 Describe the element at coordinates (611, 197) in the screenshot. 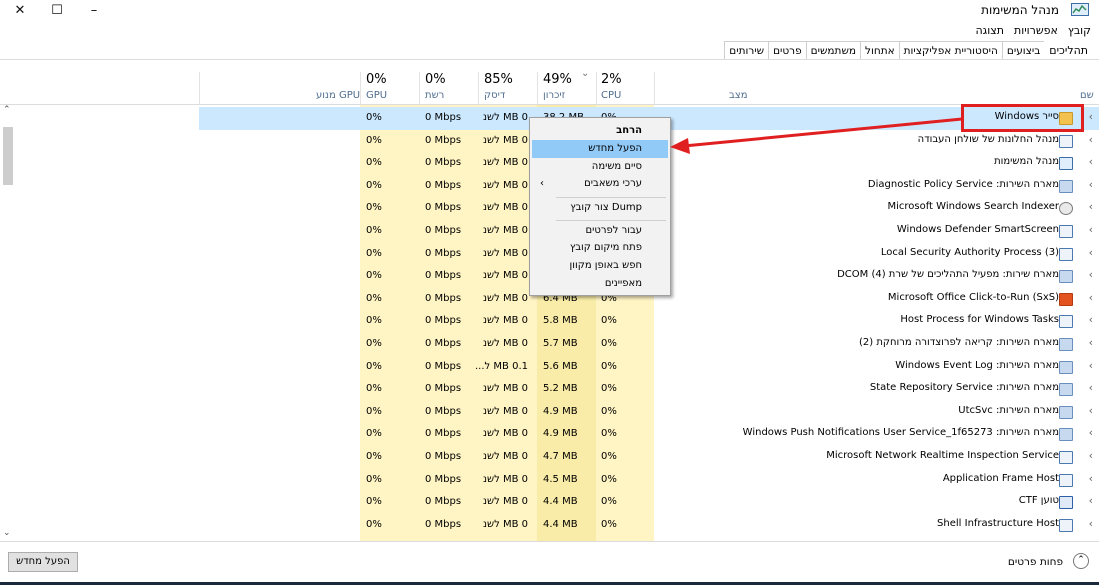

I see `divider` at that location.